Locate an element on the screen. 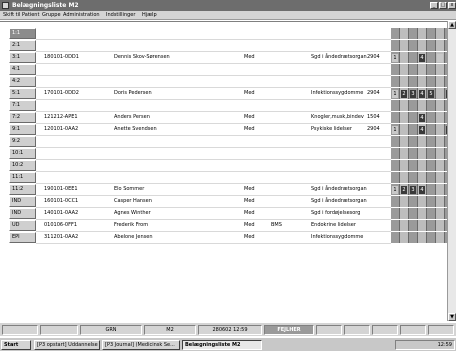  table-row: 1:1 is located at coordinates (228, 34).